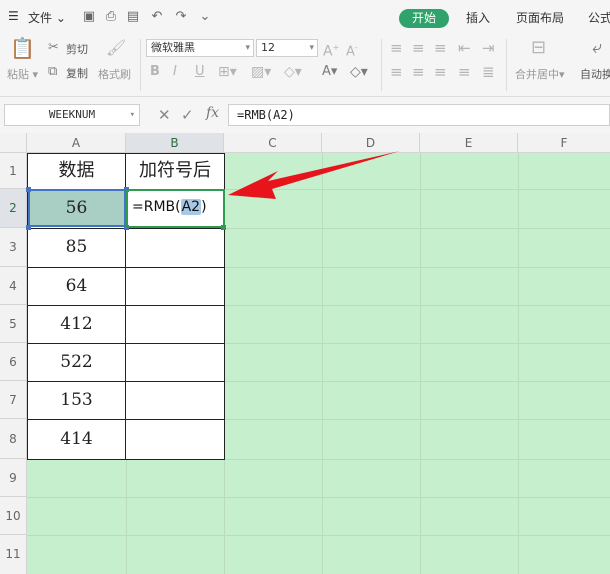 This screenshot has width=610, height=574. I want to click on copy-icon: ⧉, so click(52, 72).